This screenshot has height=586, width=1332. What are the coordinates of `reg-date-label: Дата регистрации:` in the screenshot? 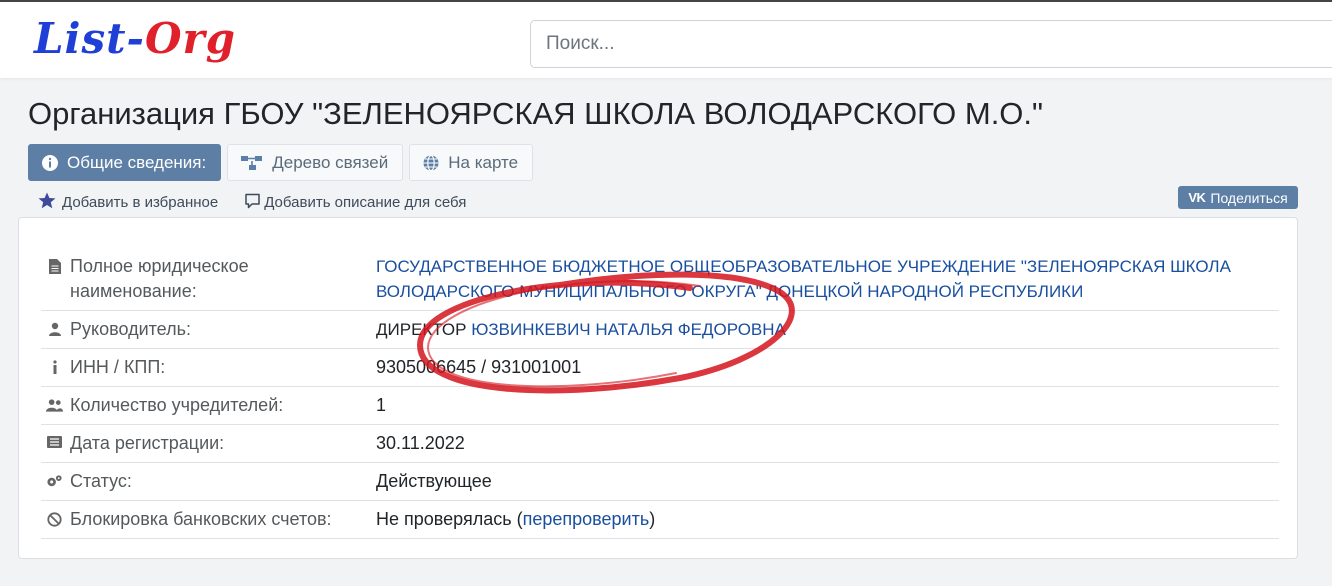 It's located at (147, 442).